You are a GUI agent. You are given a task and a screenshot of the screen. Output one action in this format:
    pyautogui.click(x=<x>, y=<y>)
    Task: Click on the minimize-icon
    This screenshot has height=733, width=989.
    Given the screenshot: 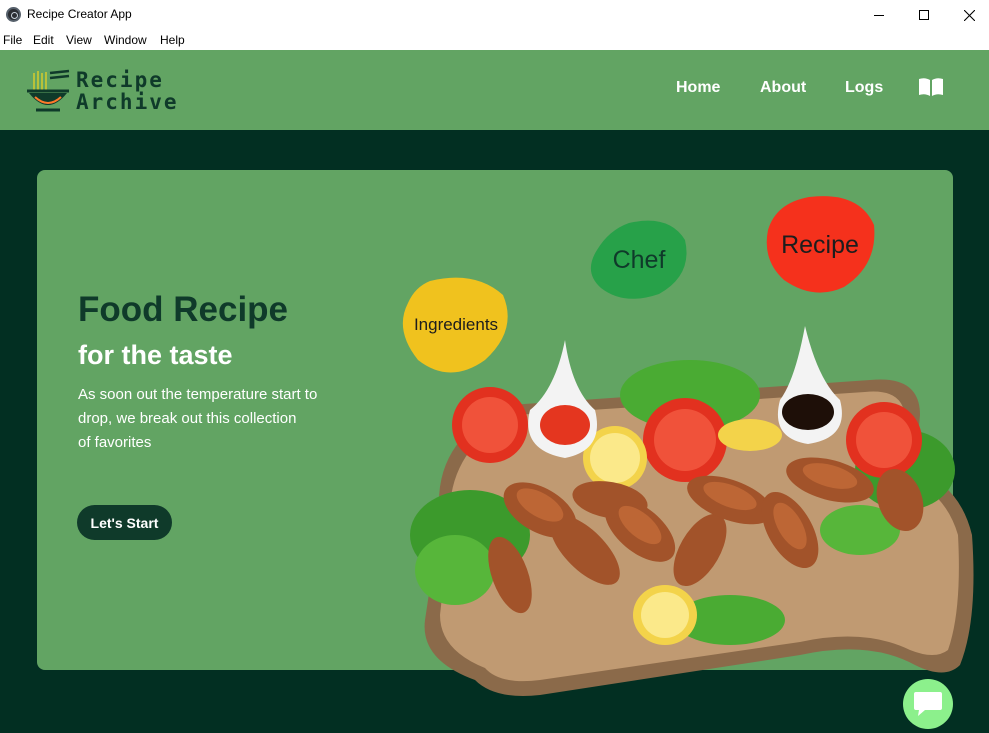 What is the action you would take?
    pyautogui.click(x=879, y=15)
    